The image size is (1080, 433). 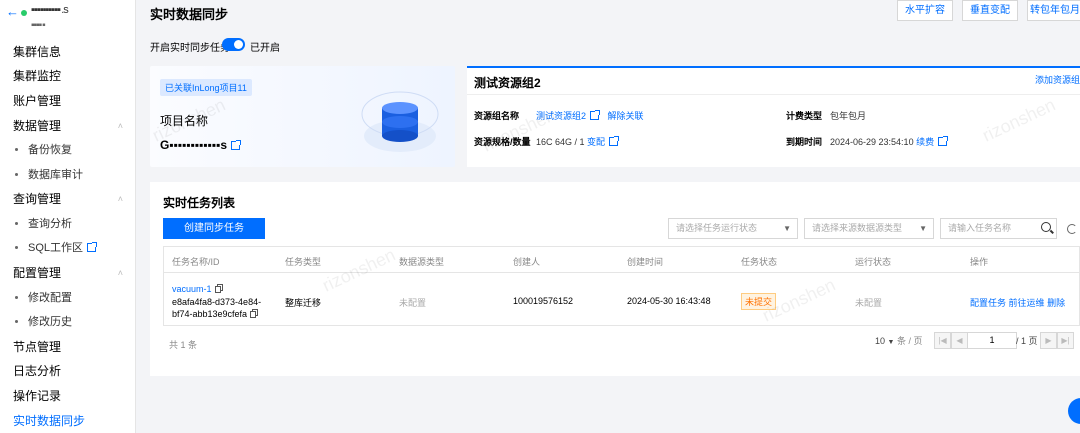 What do you see at coordinates (733, 228) in the screenshot?
I see `status-filter-select: 请选择任务运行状态 ▼` at bounding box center [733, 228].